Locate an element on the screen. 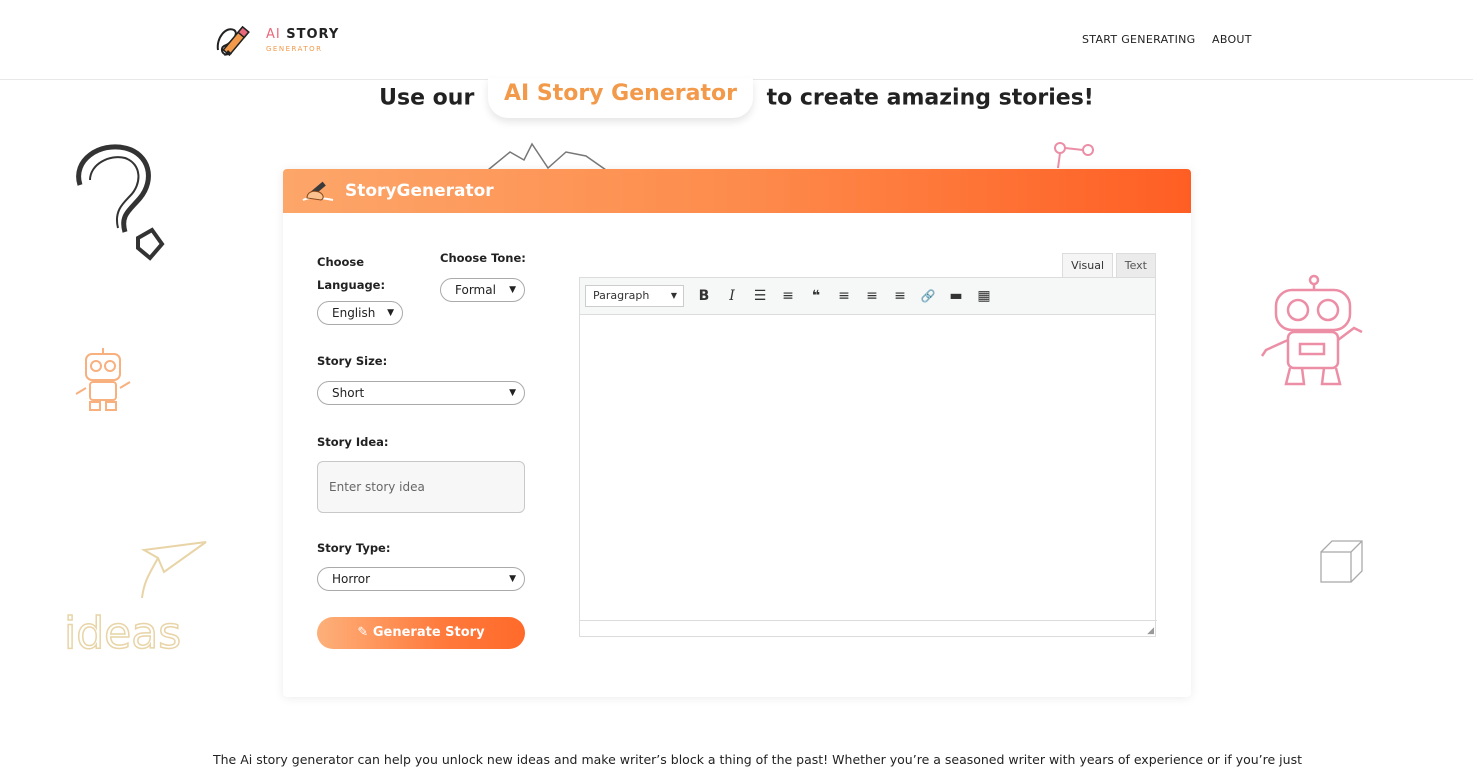 The width and height of the screenshot is (1473, 768). card-title: StoryGenerator is located at coordinates (419, 191).